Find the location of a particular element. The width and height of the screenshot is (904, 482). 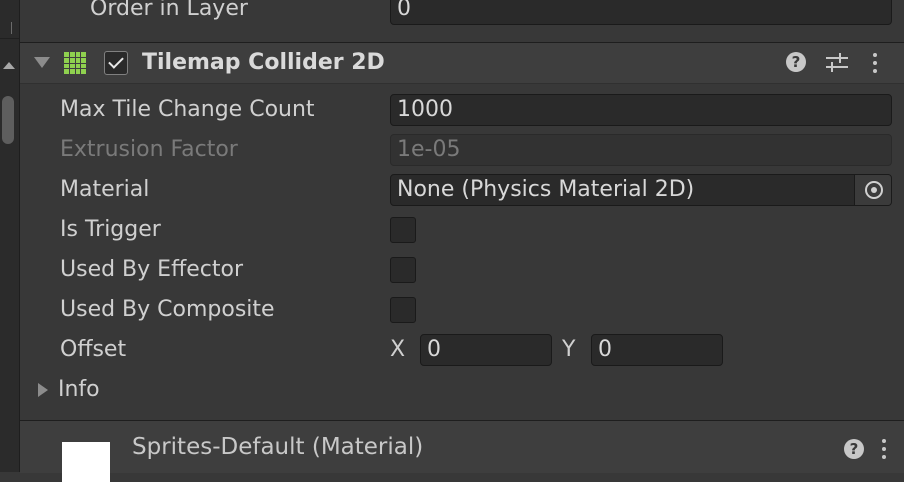

offset-x-label: X is located at coordinates (397, 350).